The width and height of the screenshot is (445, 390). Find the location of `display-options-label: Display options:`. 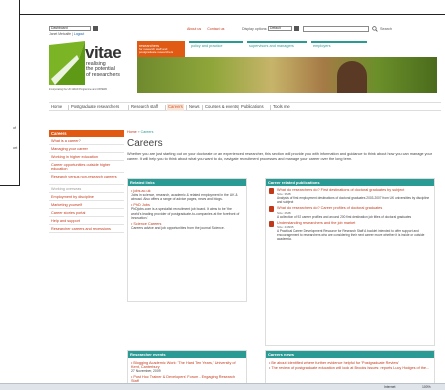

display-options-label: Display options: is located at coordinates (255, 29).